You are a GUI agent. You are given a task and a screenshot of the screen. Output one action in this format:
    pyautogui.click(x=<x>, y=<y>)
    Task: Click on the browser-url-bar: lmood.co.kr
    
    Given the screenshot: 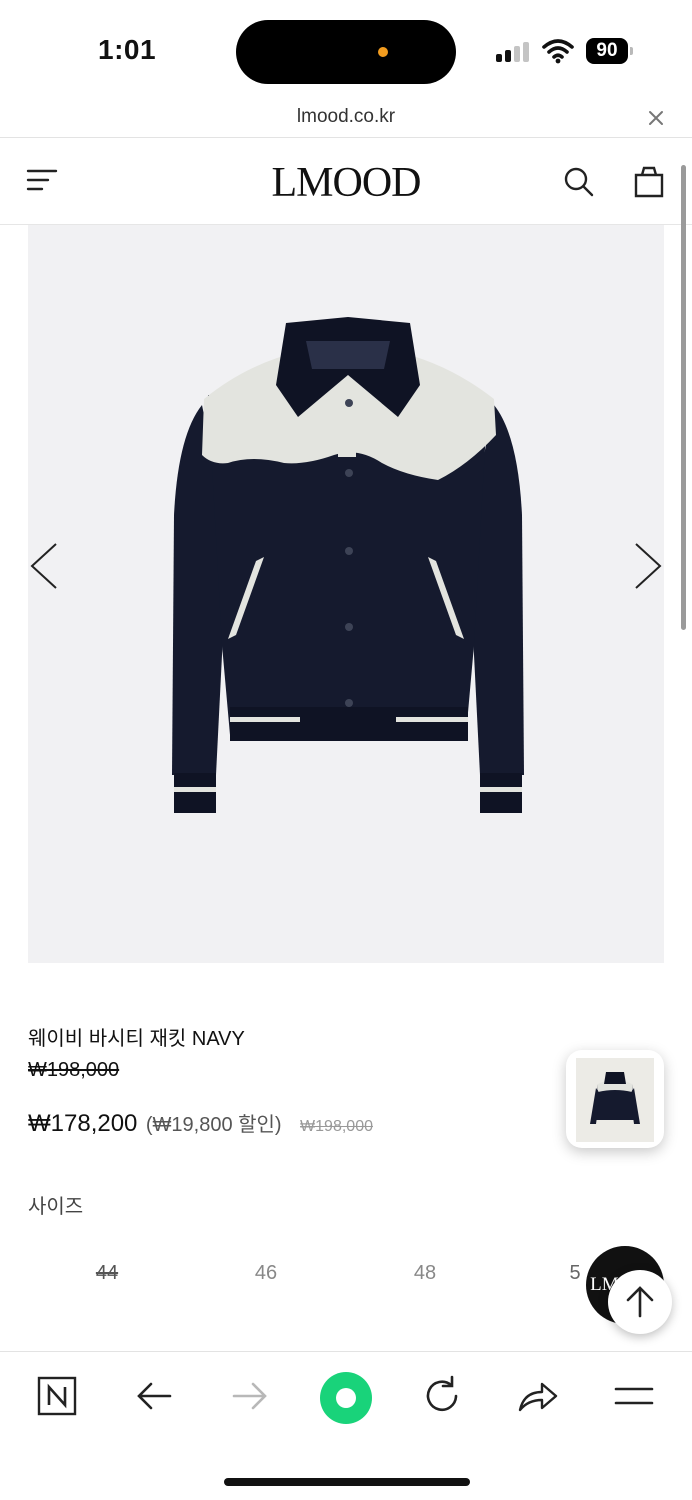 What is the action you would take?
    pyautogui.click(x=346, y=119)
    